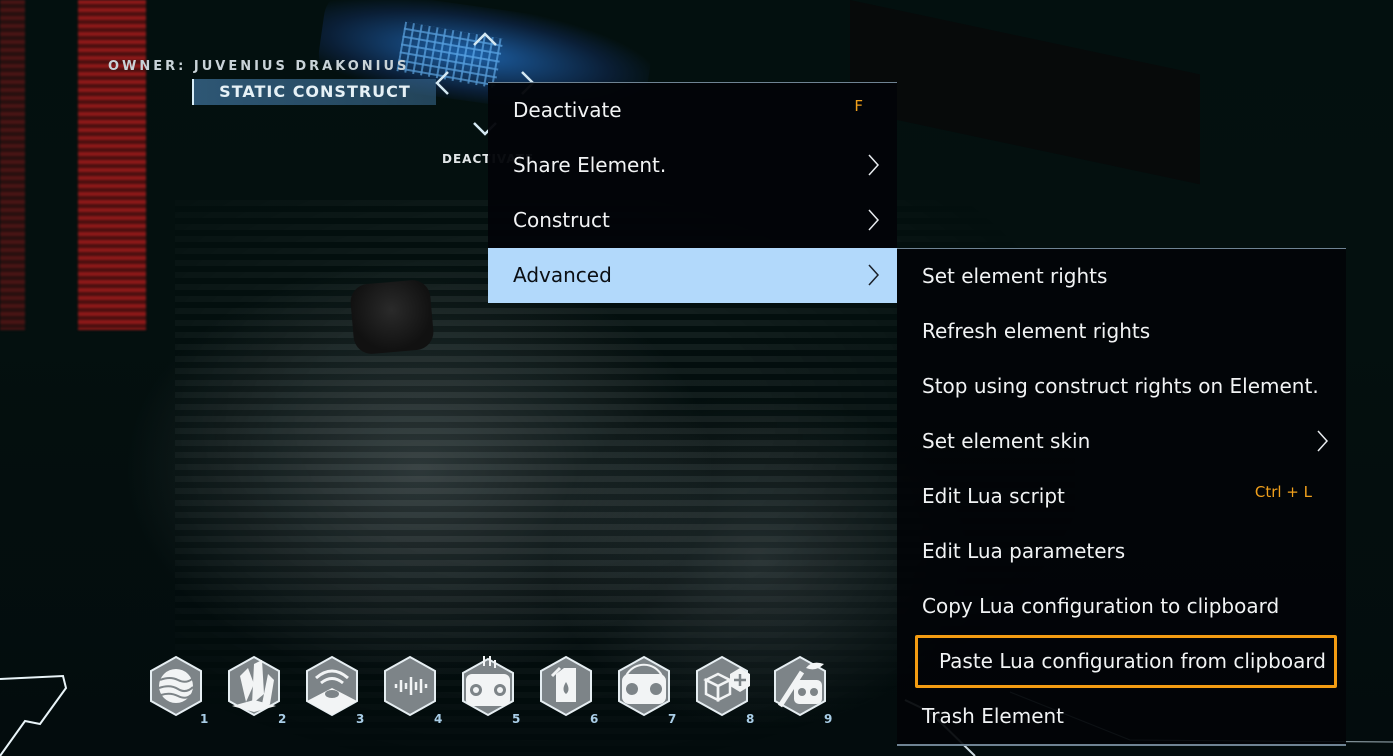  What do you see at coordinates (692, 275) in the screenshot?
I see `menu-item-advanced: Advanced` at bounding box center [692, 275].